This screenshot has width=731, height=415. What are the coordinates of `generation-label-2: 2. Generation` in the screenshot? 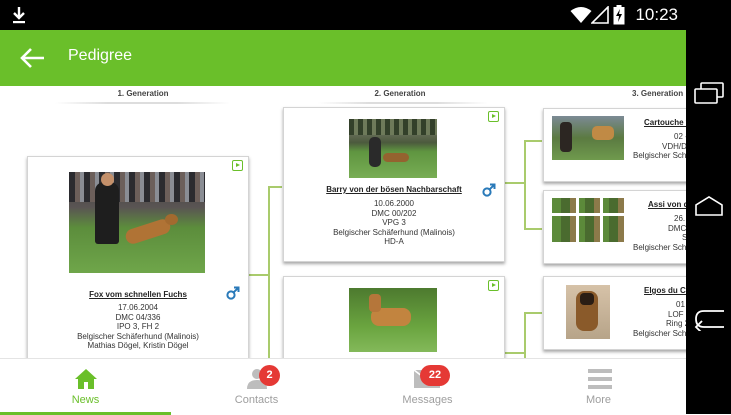 It's located at (400, 93).